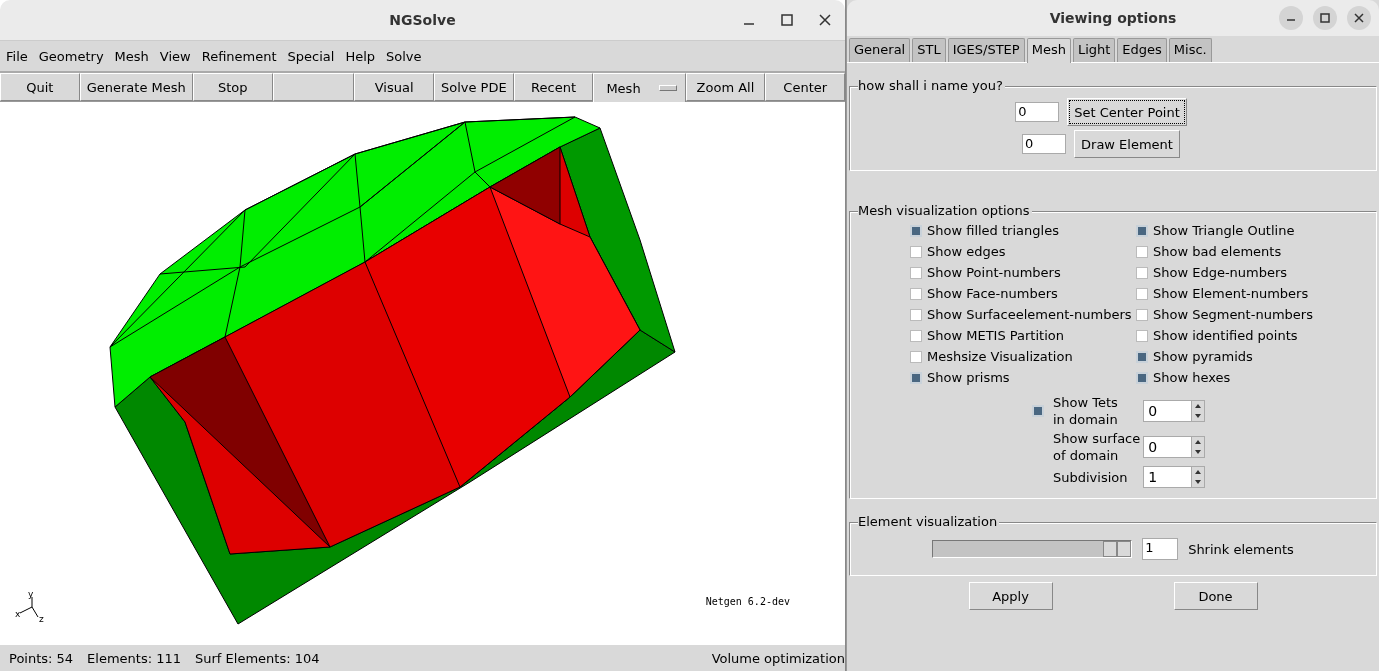  Describe the element at coordinates (968, 377) in the screenshot. I see `checkbox-label: Show prisms` at that location.